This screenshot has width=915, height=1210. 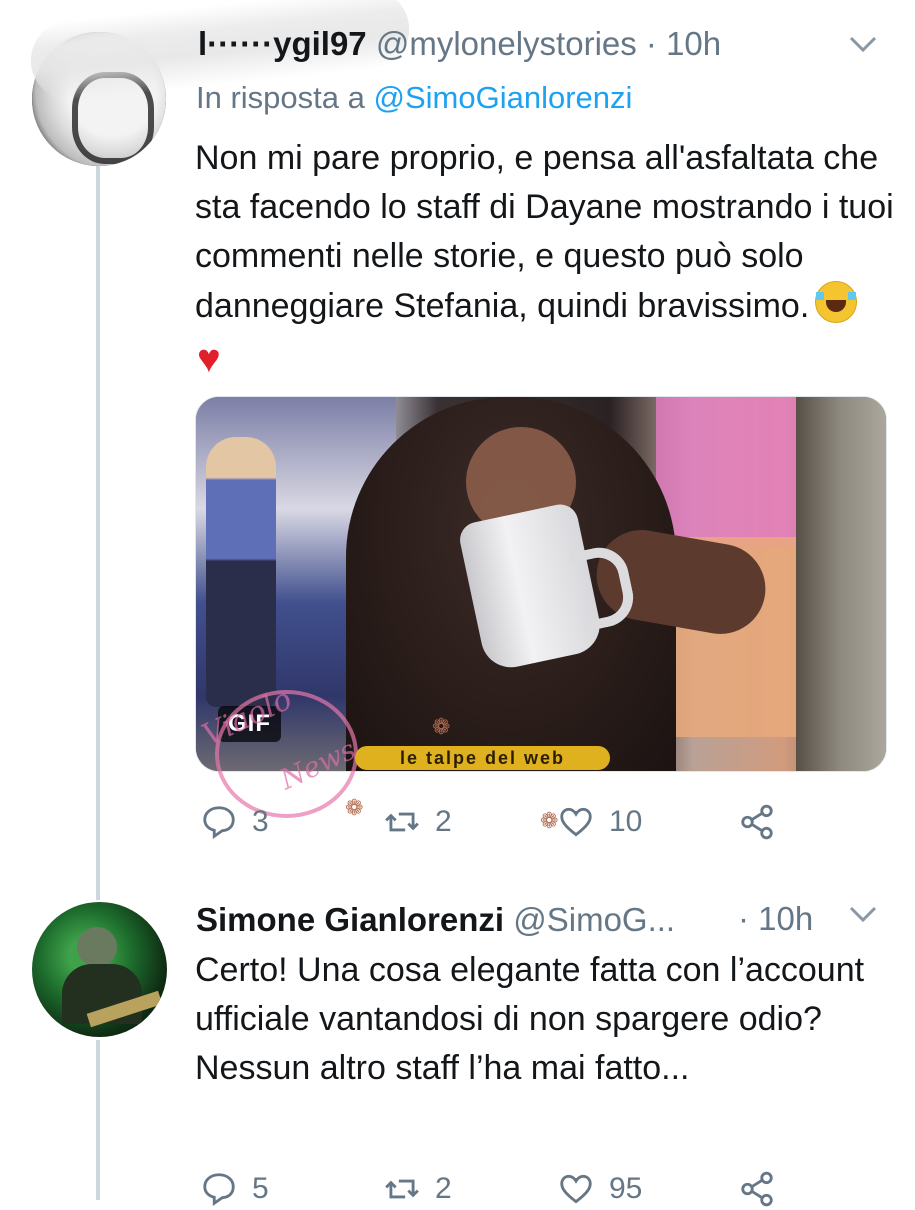 I want to click on tweet1-header: l······ygi⁠l97 @mylonelystories · 10h, so click(x=459, y=44).